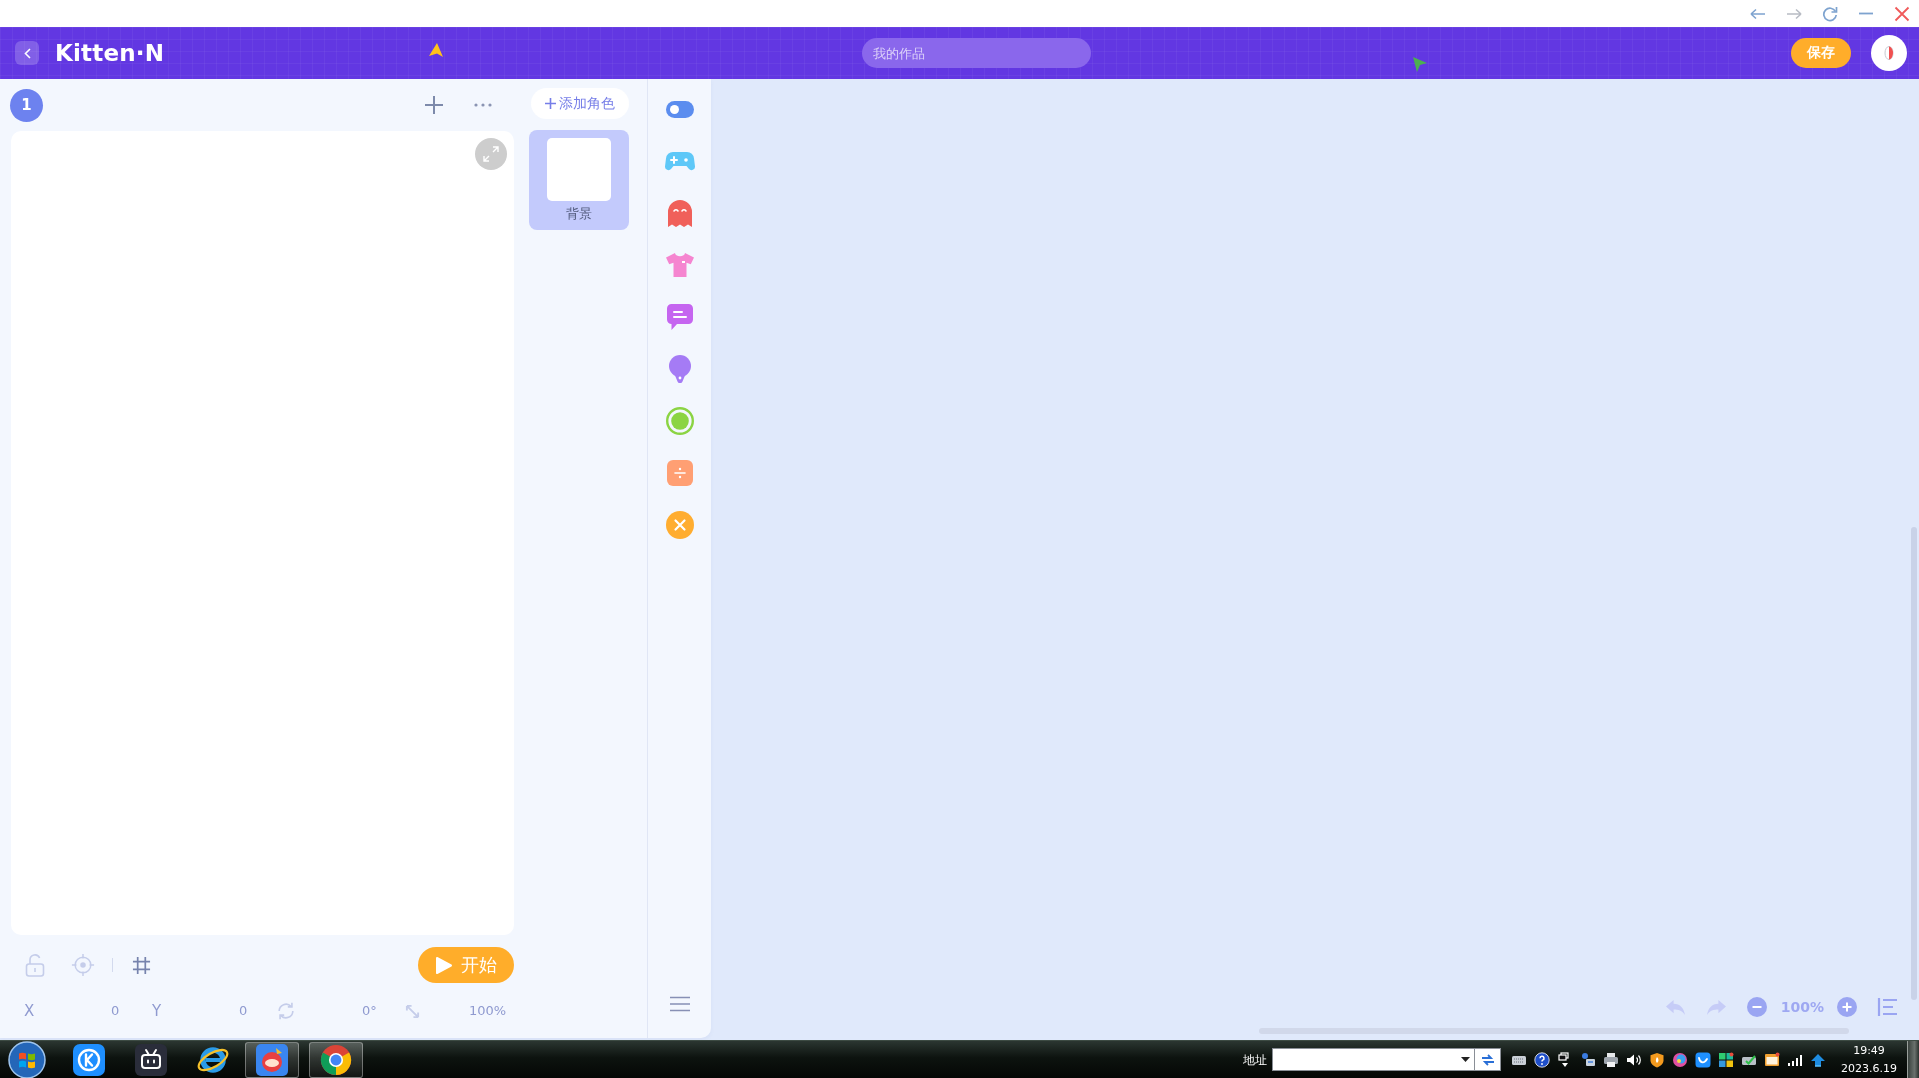 The image size is (1919, 1078). What do you see at coordinates (1772, 1059) in the screenshot?
I see `window-icon` at bounding box center [1772, 1059].